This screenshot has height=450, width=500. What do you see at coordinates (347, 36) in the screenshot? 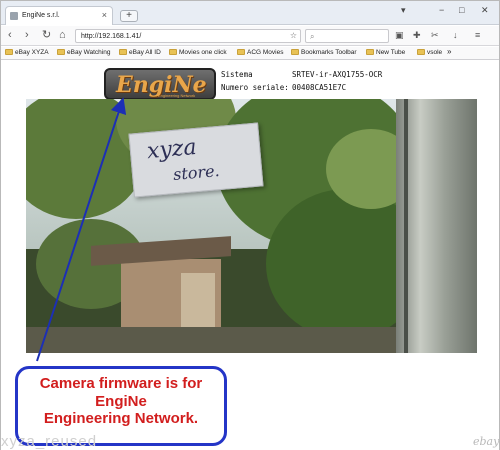
I see `search-box: ⌕` at bounding box center [347, 36].